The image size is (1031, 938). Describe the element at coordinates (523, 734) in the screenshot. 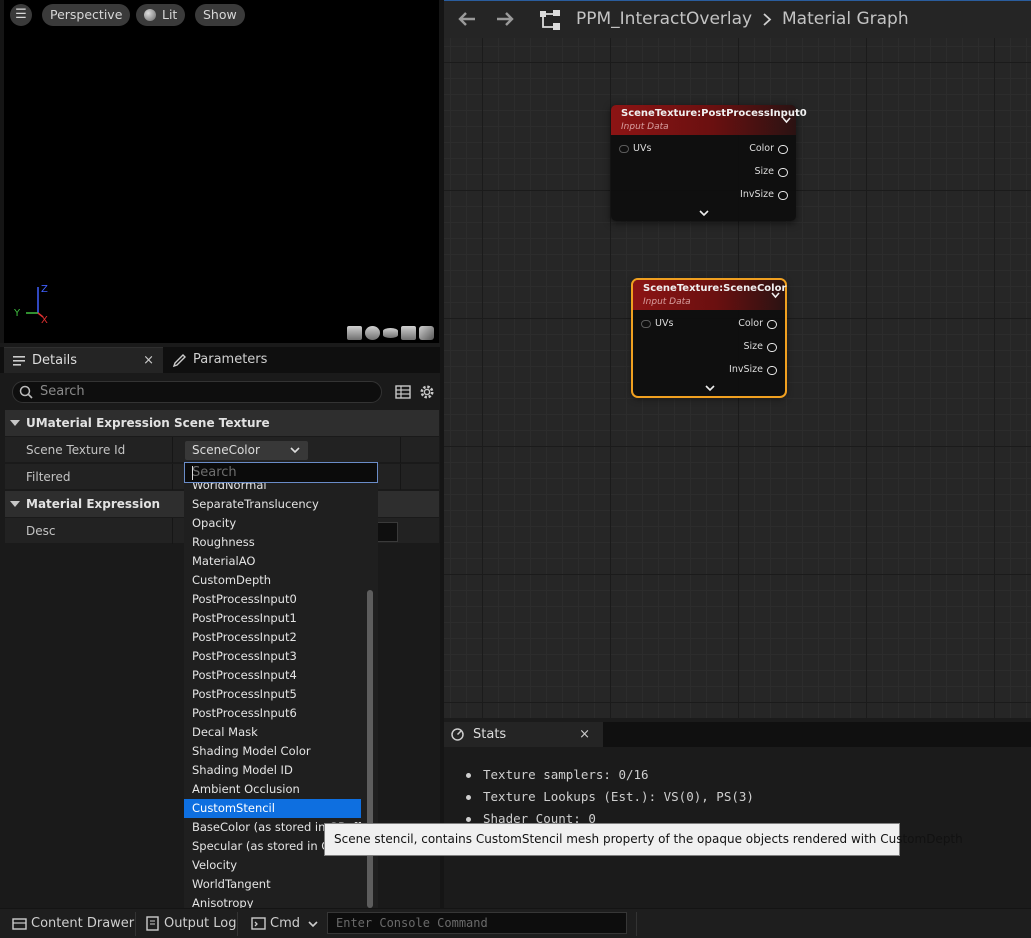

I see `tab-stats: Stats ×` at that location.